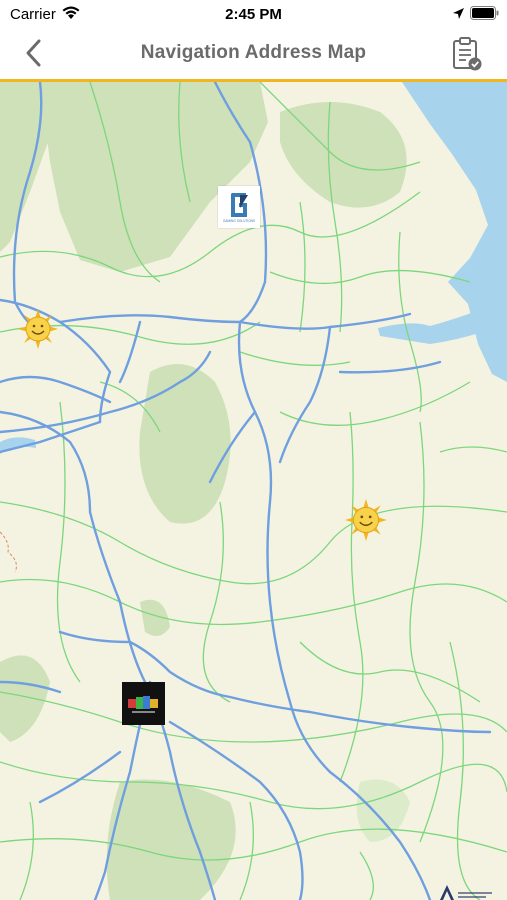 This screenshot has width=507, height=900. Describe the element at coordinates (253, 52) in the screenshot. I see `page-title: Navigation Address Map` at that location.